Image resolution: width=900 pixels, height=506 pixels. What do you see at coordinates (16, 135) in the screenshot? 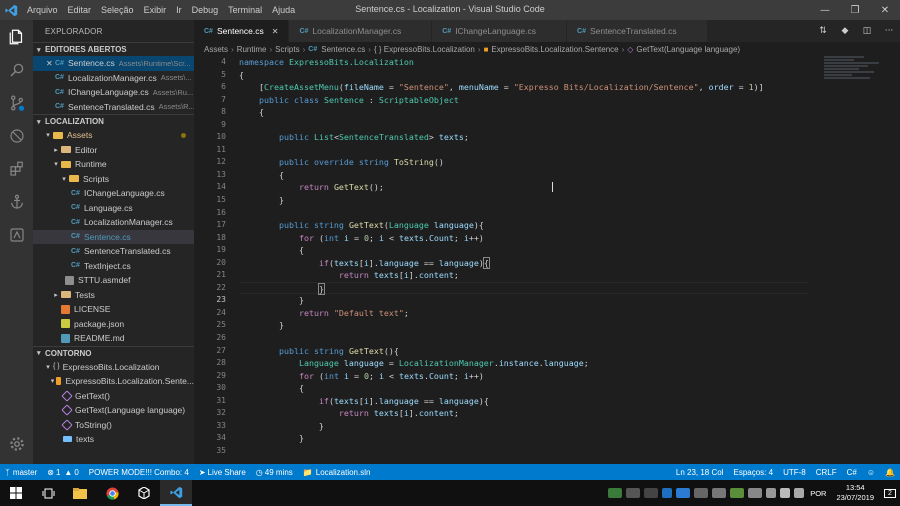
I see `debug-icon` at bounding box center [16, 135].